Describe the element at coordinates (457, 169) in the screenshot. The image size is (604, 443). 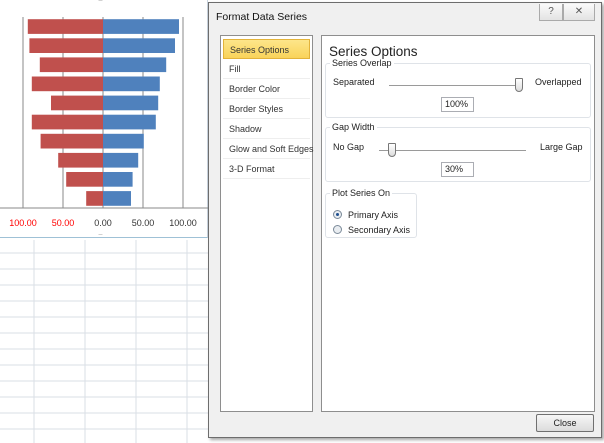
I see `gap-width-input: 30%` at that location.